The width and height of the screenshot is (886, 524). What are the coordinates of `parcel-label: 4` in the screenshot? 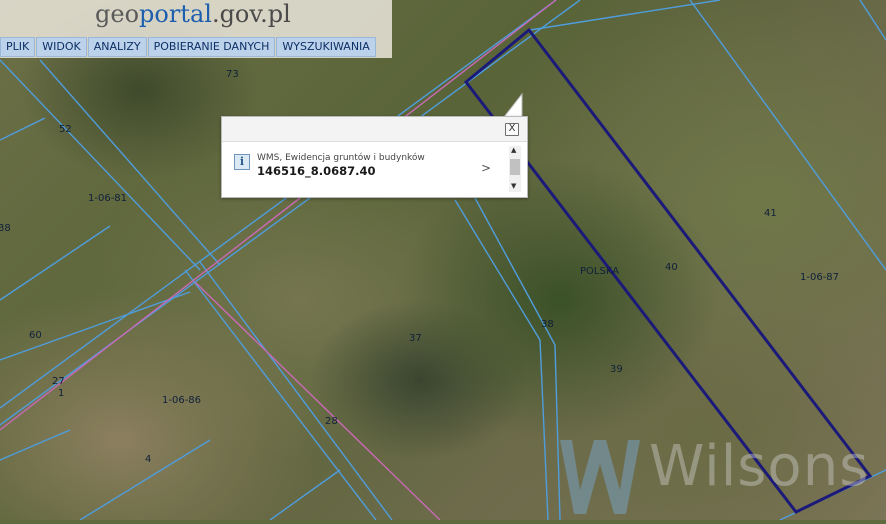 It's located at (148, 459).